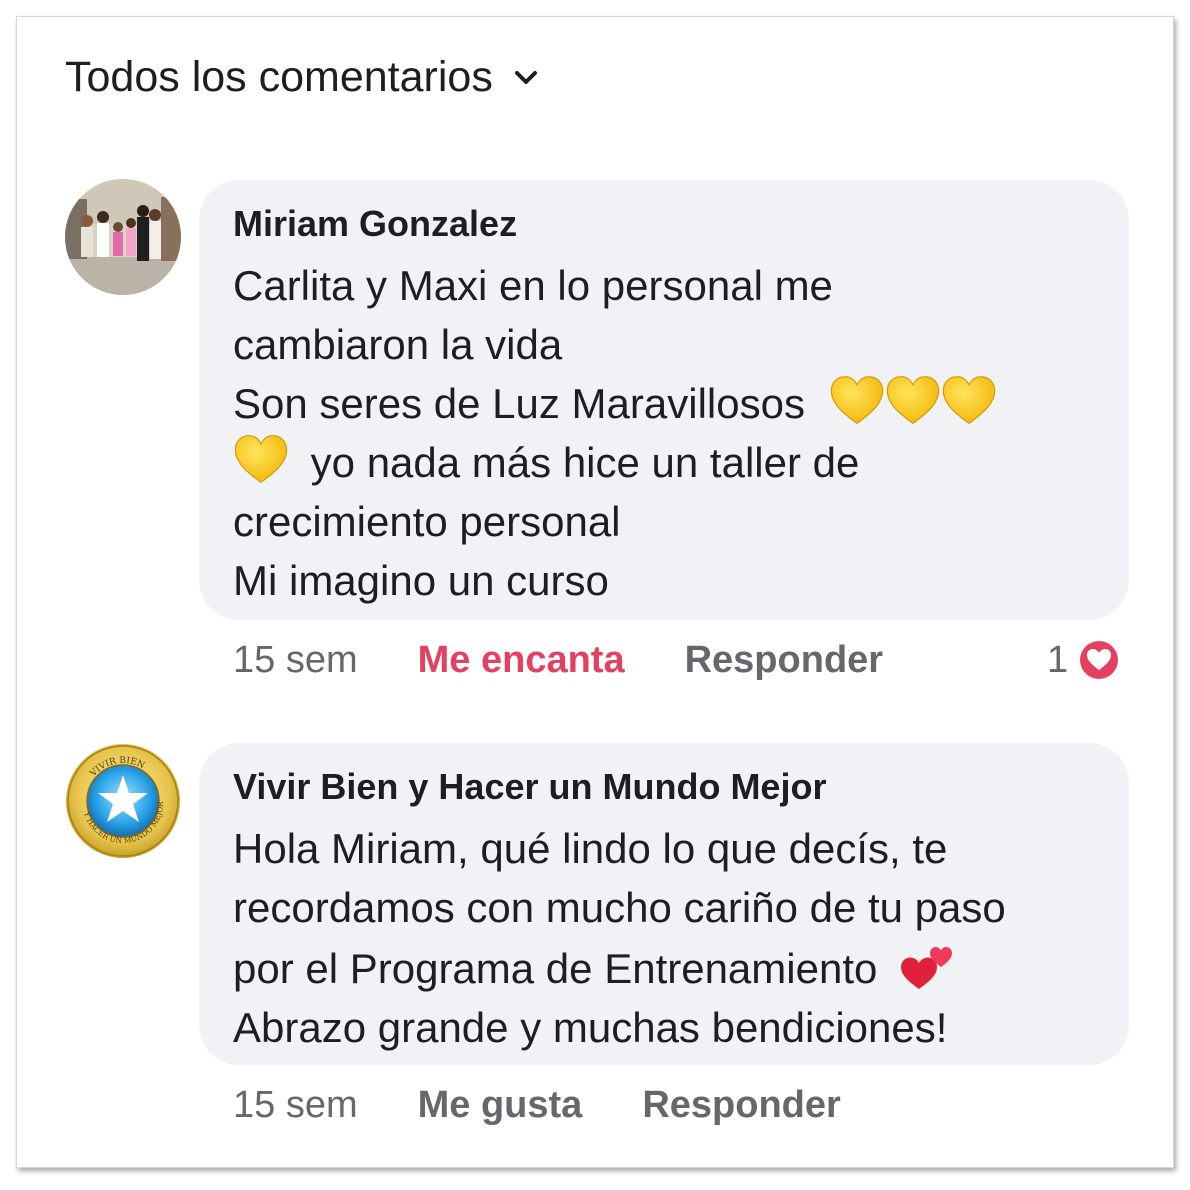 The width and height of the screenshot is (1190, 1190). What do you see at coordinates (590, 848) in the screenshot?
I see `comment-line: Hola Miriam, qué lindo lo que decís, te` at bounding box center [590, 848].